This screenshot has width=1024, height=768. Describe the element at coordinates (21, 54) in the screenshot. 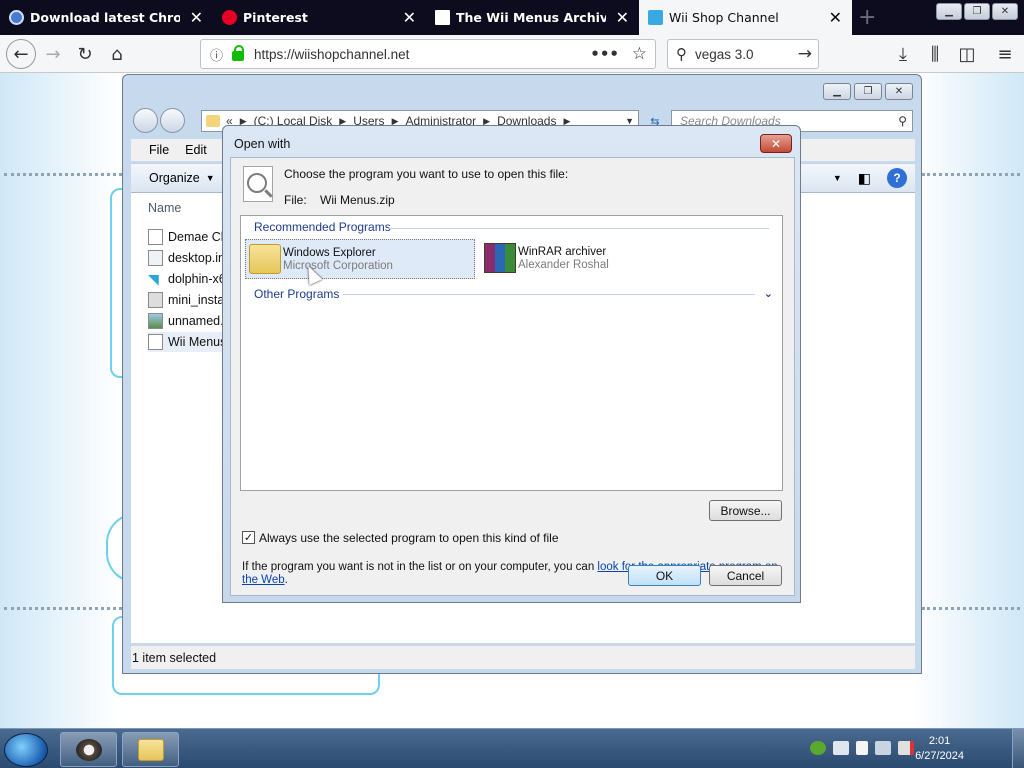

I see `back-button: ←` at that location.